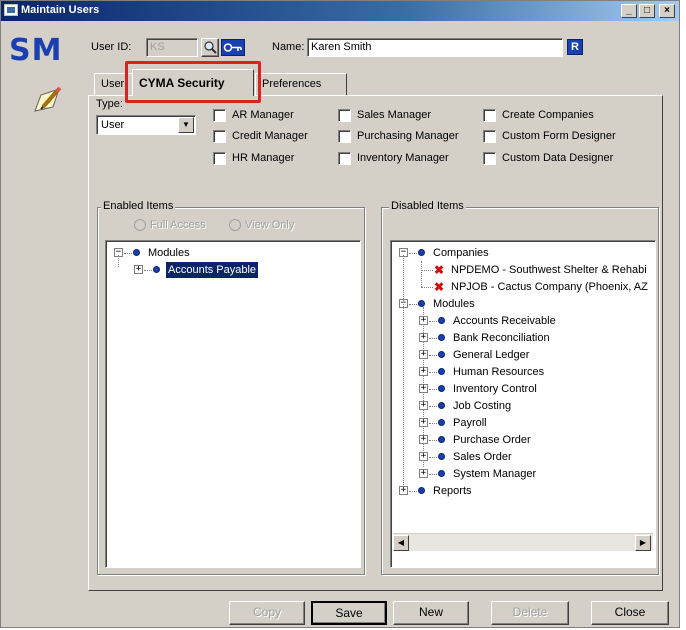 This screenshot has height=630, width=686. Describe the element at coordinates (140, 225) in the screenshot. I see `full-access-radio` at that location.